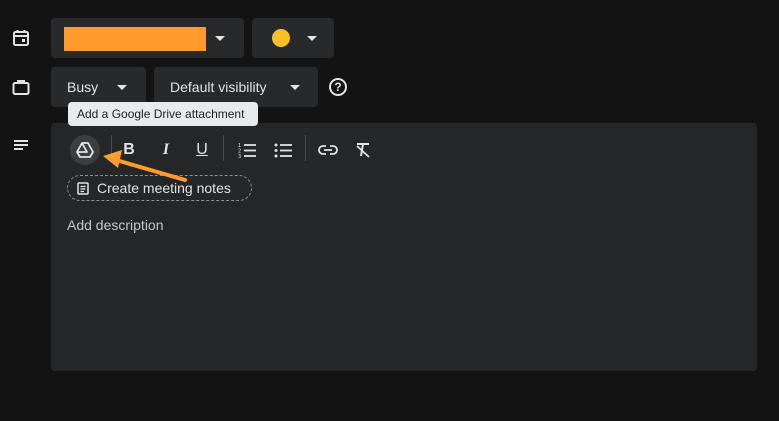  I want to click on italic-icon: I, so click(166, 150).